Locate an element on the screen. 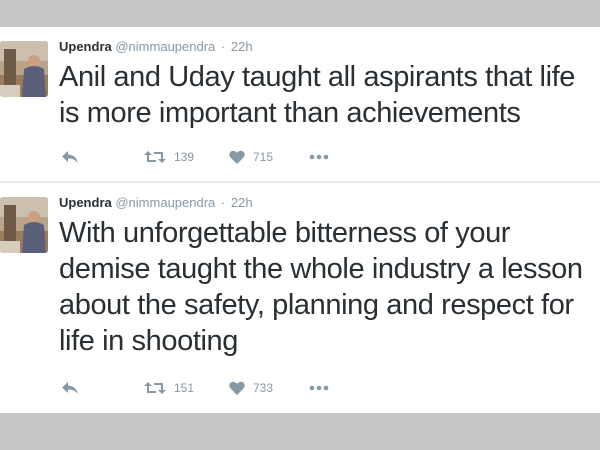 This screenshot has width=600, height=450. like-count: 715 is located at coordinates (263, 157).